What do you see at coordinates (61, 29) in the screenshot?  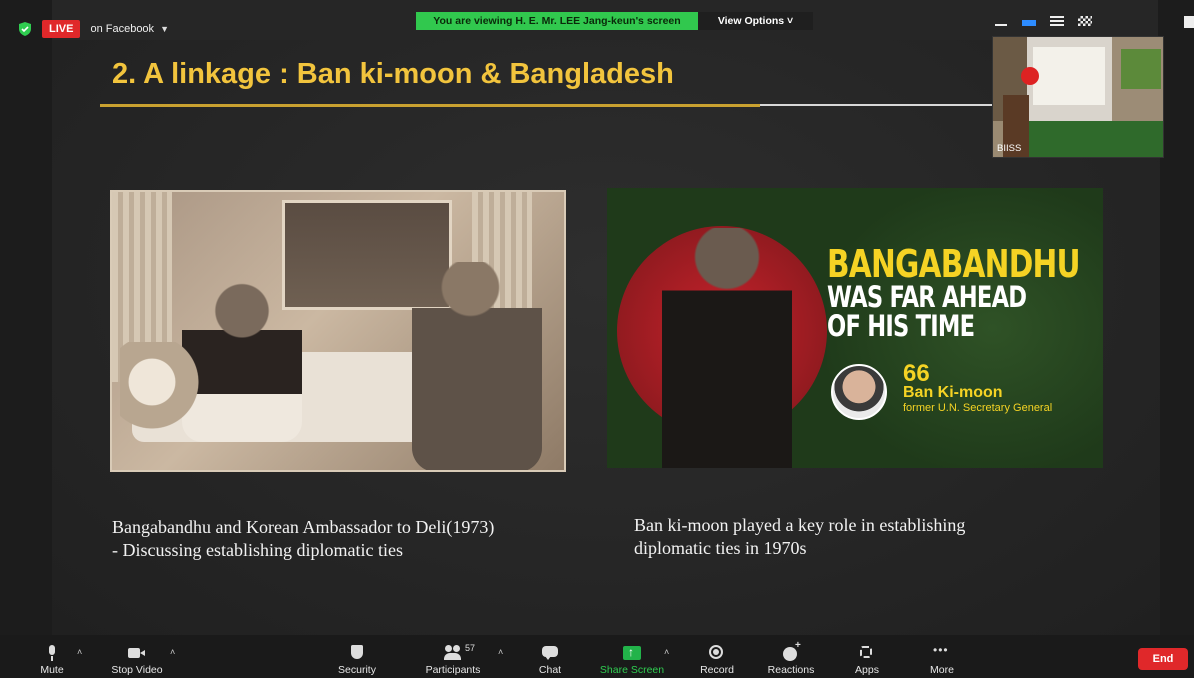 I see `live-badge: LIVE` at bounding box center [61, 29].